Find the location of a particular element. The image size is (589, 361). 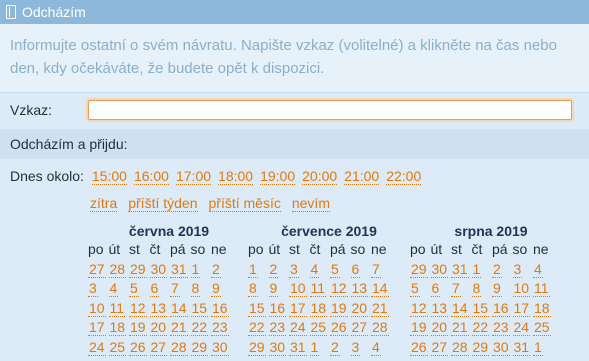

time-link: 17:00 is located at coordinates (193, 176).